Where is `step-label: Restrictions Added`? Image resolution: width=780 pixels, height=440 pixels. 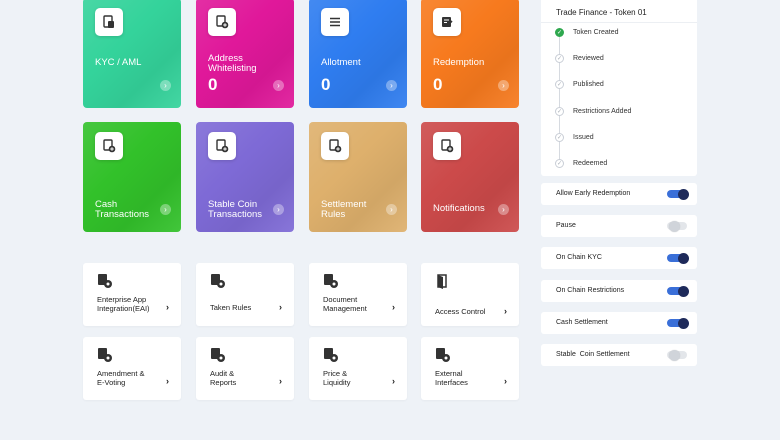
step-label: Restrictions Added is located at coordinates (602, 111).